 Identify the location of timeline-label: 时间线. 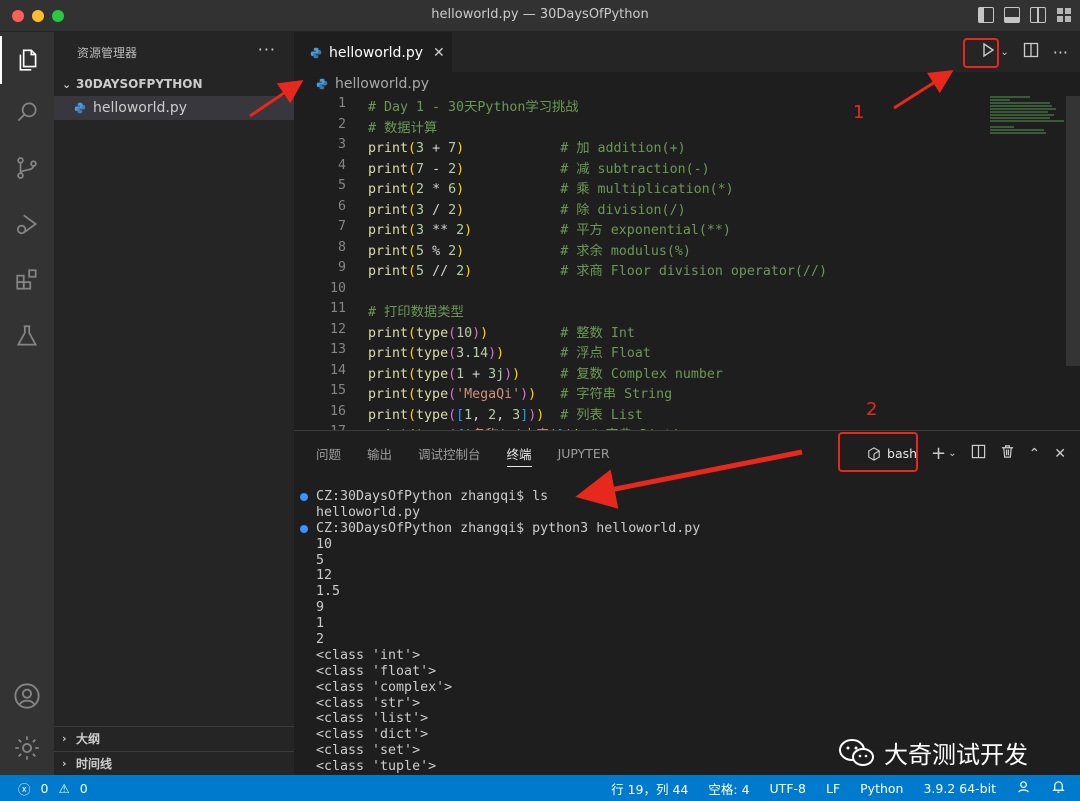
(94, 764).